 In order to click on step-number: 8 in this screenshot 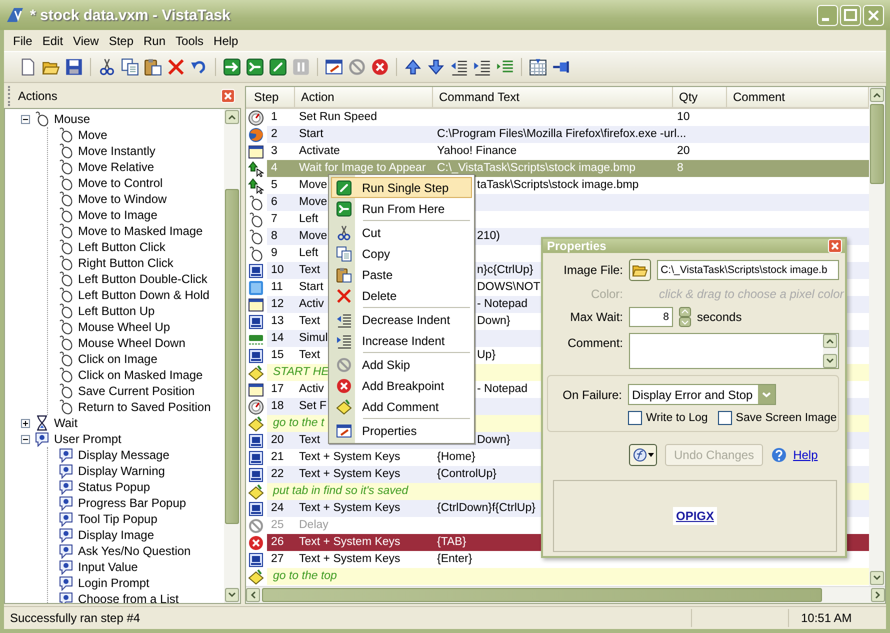, I will do `click(274, 236)`.